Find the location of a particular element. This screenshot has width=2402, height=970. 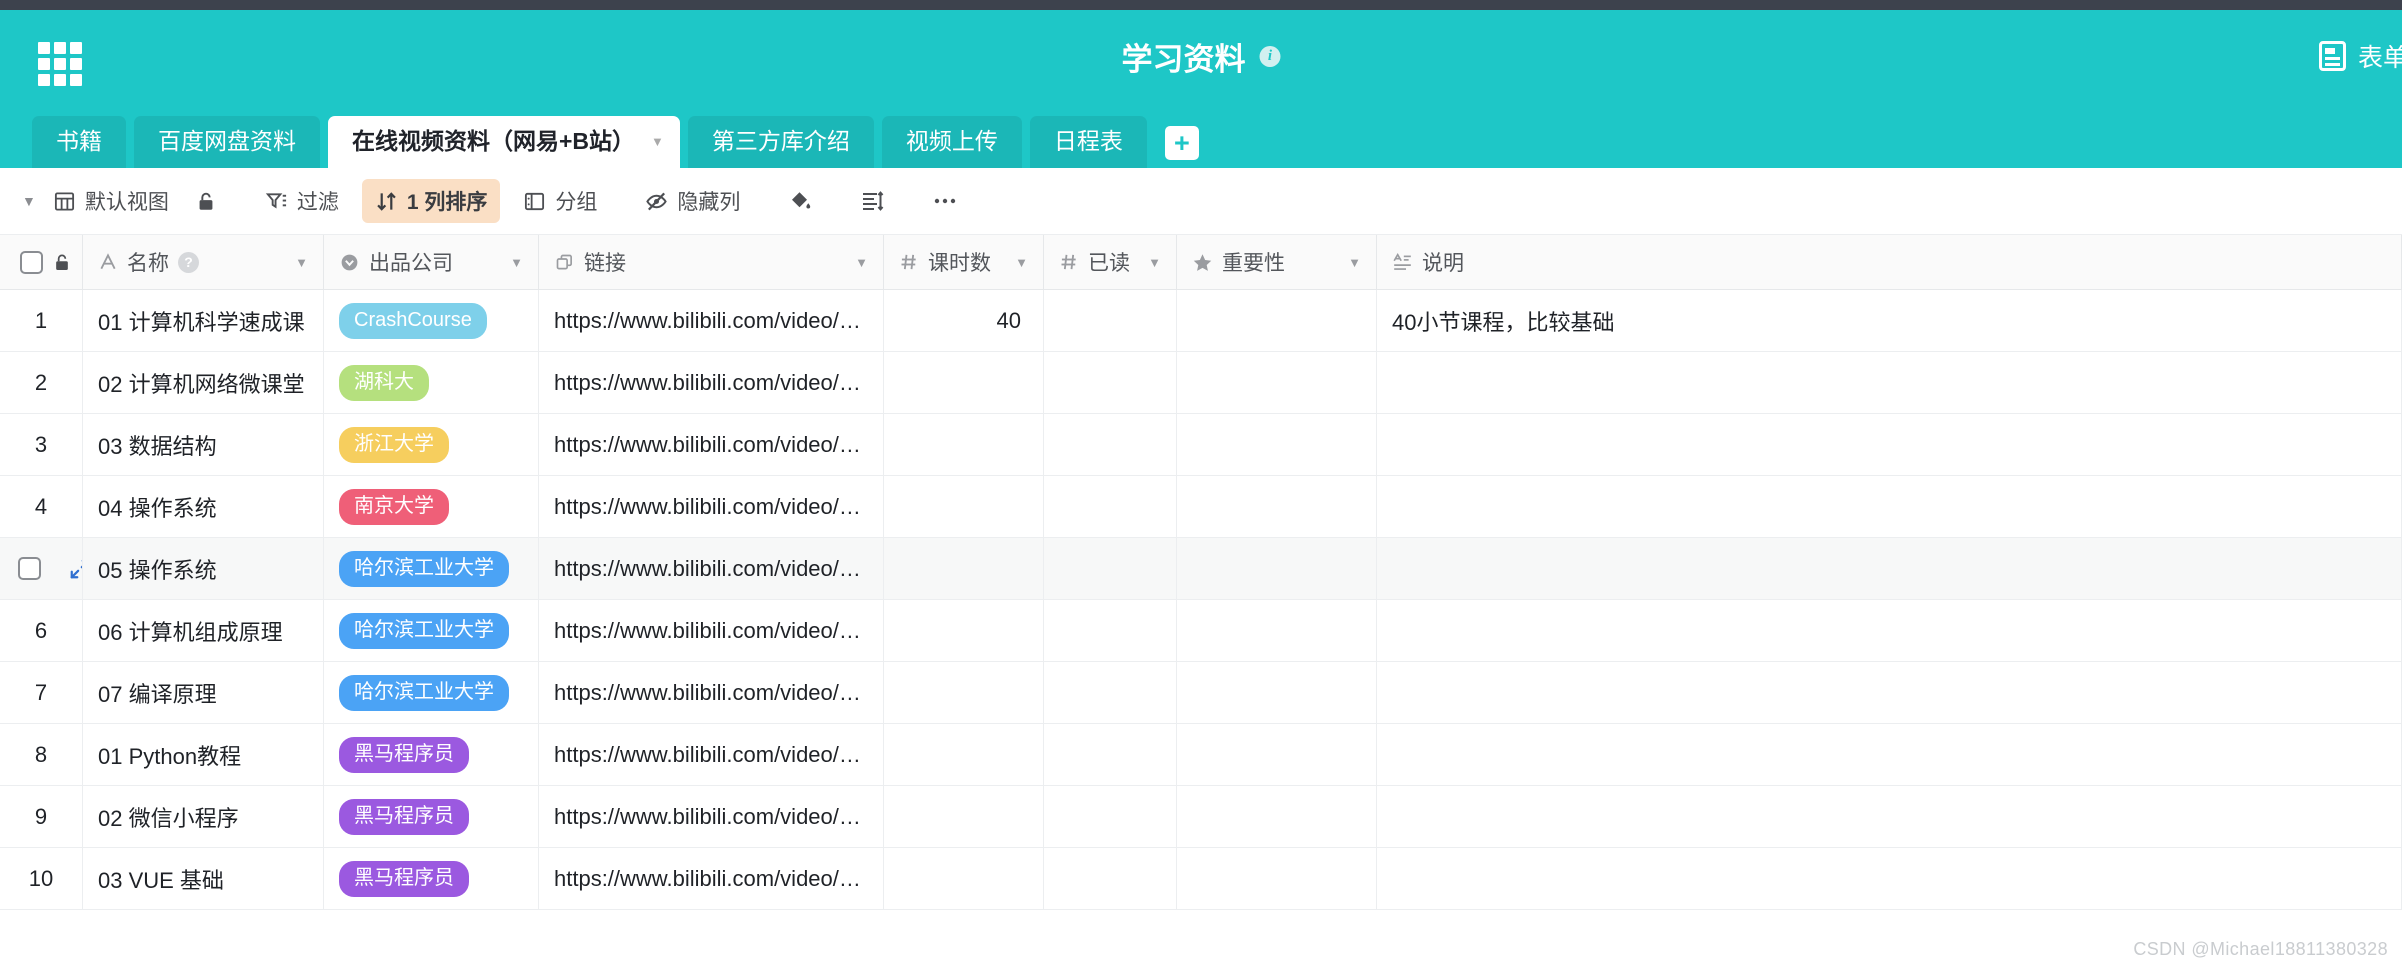

lock-view-button is located at coordinates (206, 201).